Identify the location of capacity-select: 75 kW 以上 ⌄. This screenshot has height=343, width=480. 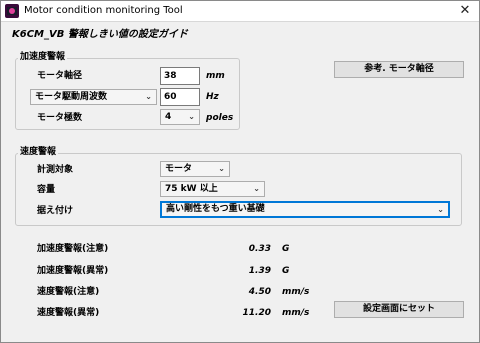
(212, 189).